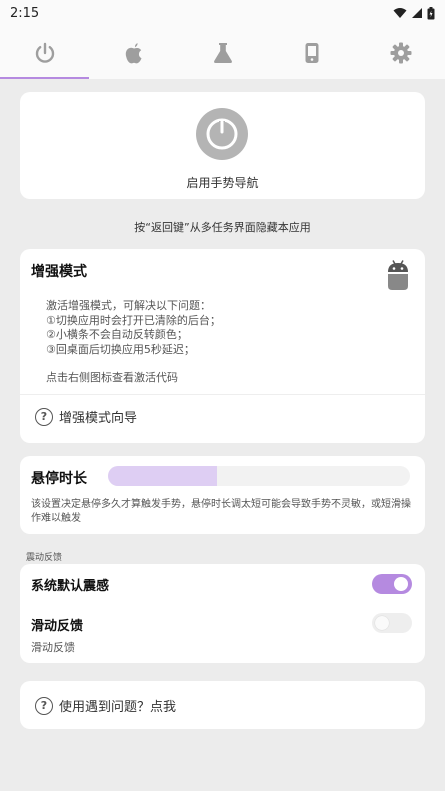 The height and width of the screenshot is (791, 445). What do you see at coordinates (112, 377) in the screenshot?
I see `enhance-mode-tip: 点击右侧图标查看激活代码` at bounding box center [112, 377].